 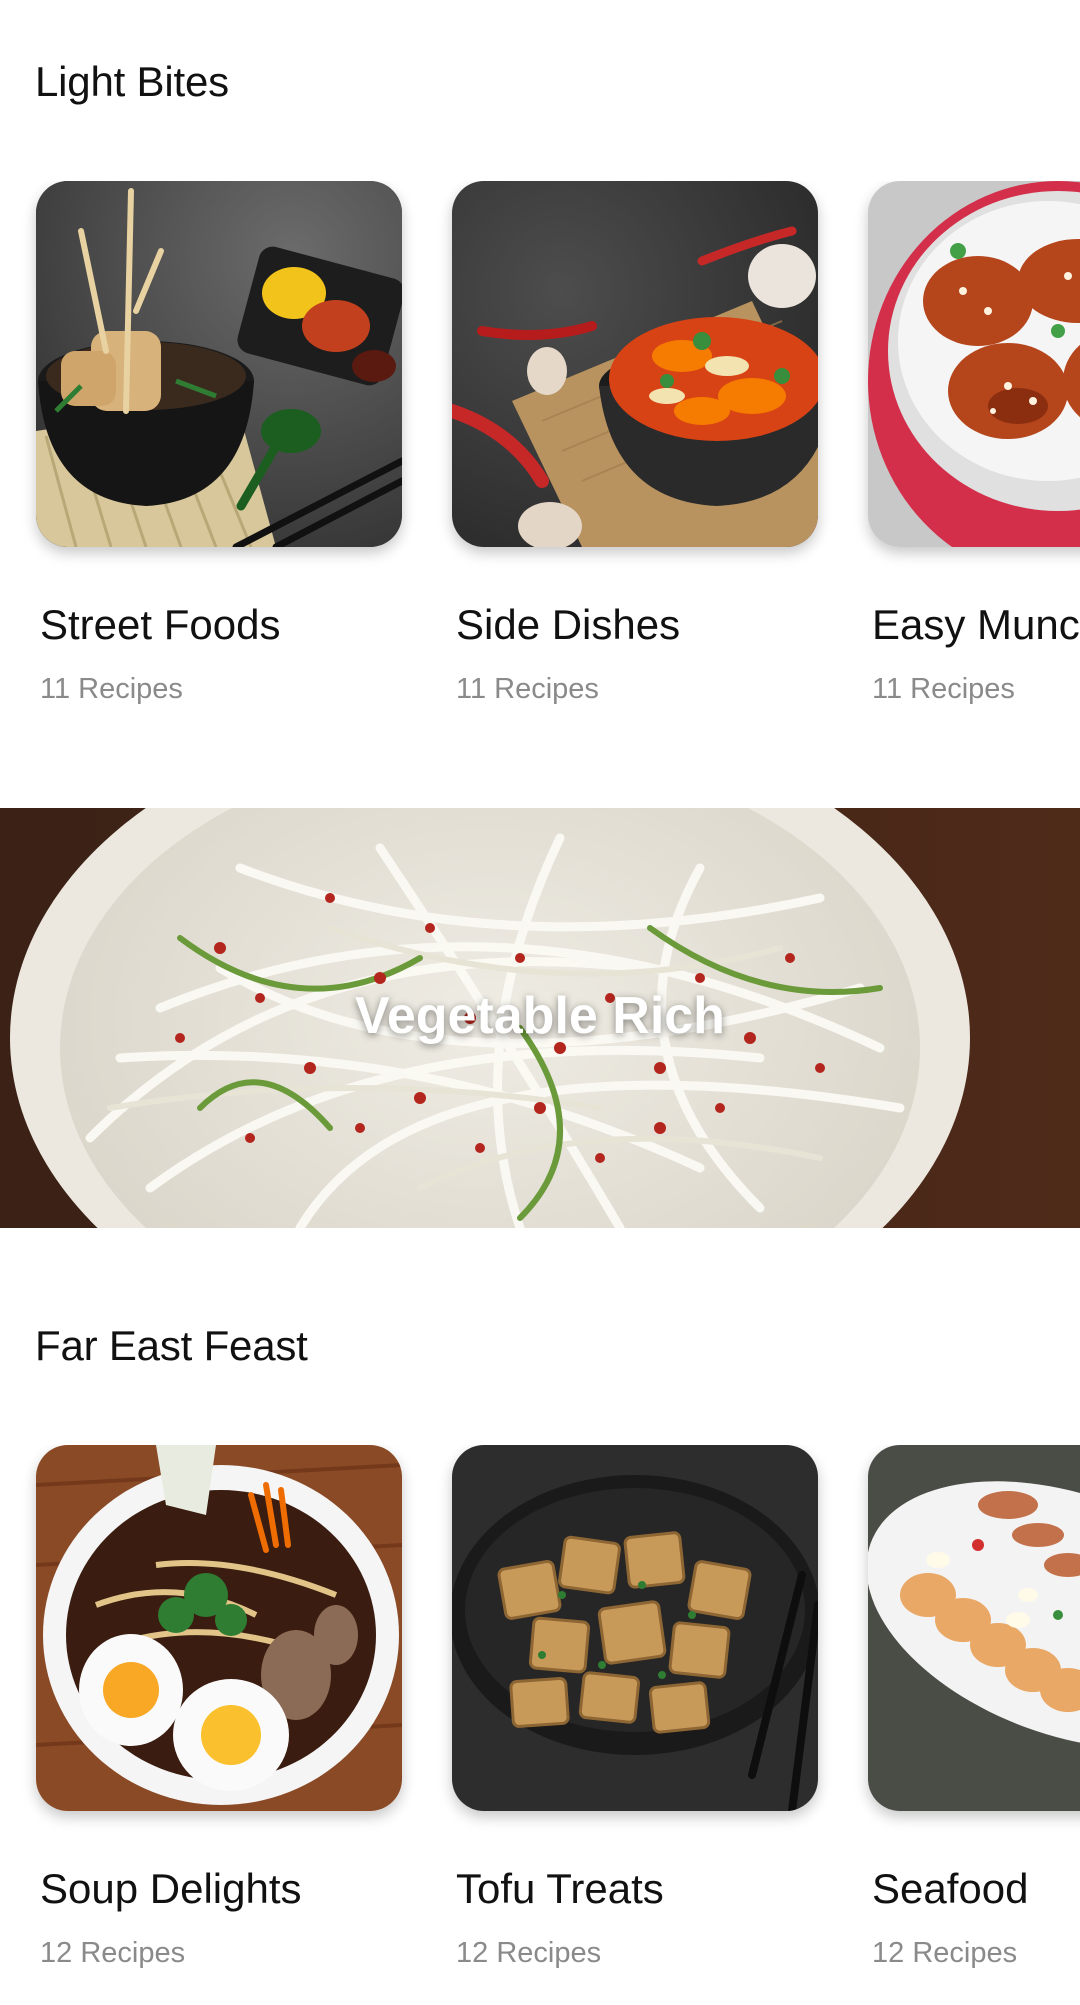 I want to click on soup-delights-image, so click(x=219, y=1628).